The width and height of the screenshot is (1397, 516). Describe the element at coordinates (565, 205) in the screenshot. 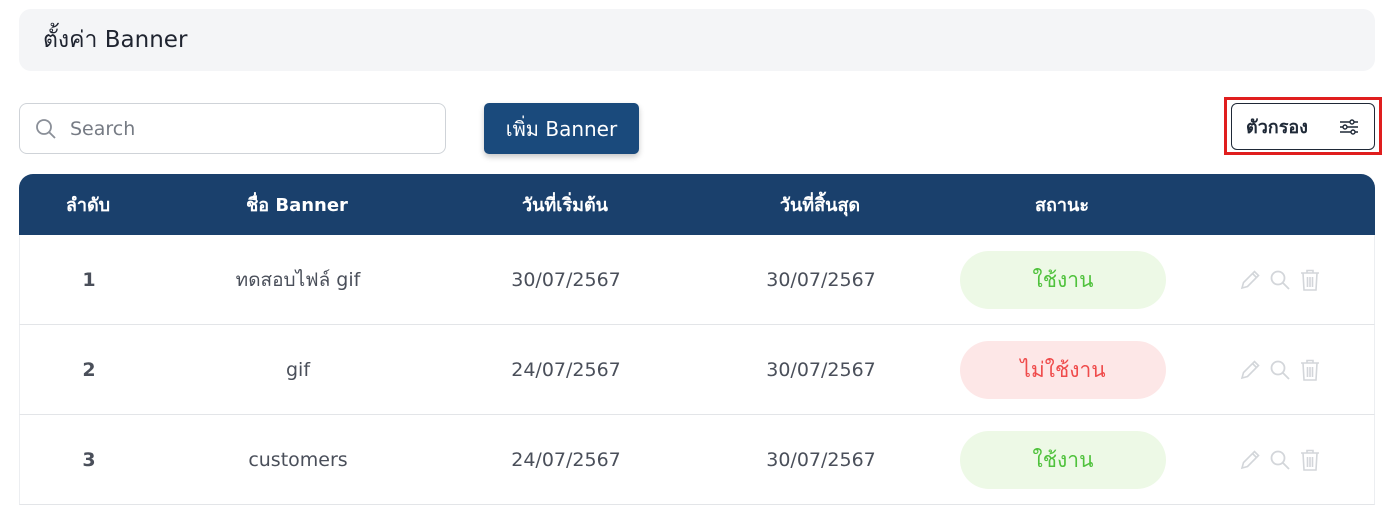

I see `column-header-start-date: วันที่เริ่มต้น` at that location.